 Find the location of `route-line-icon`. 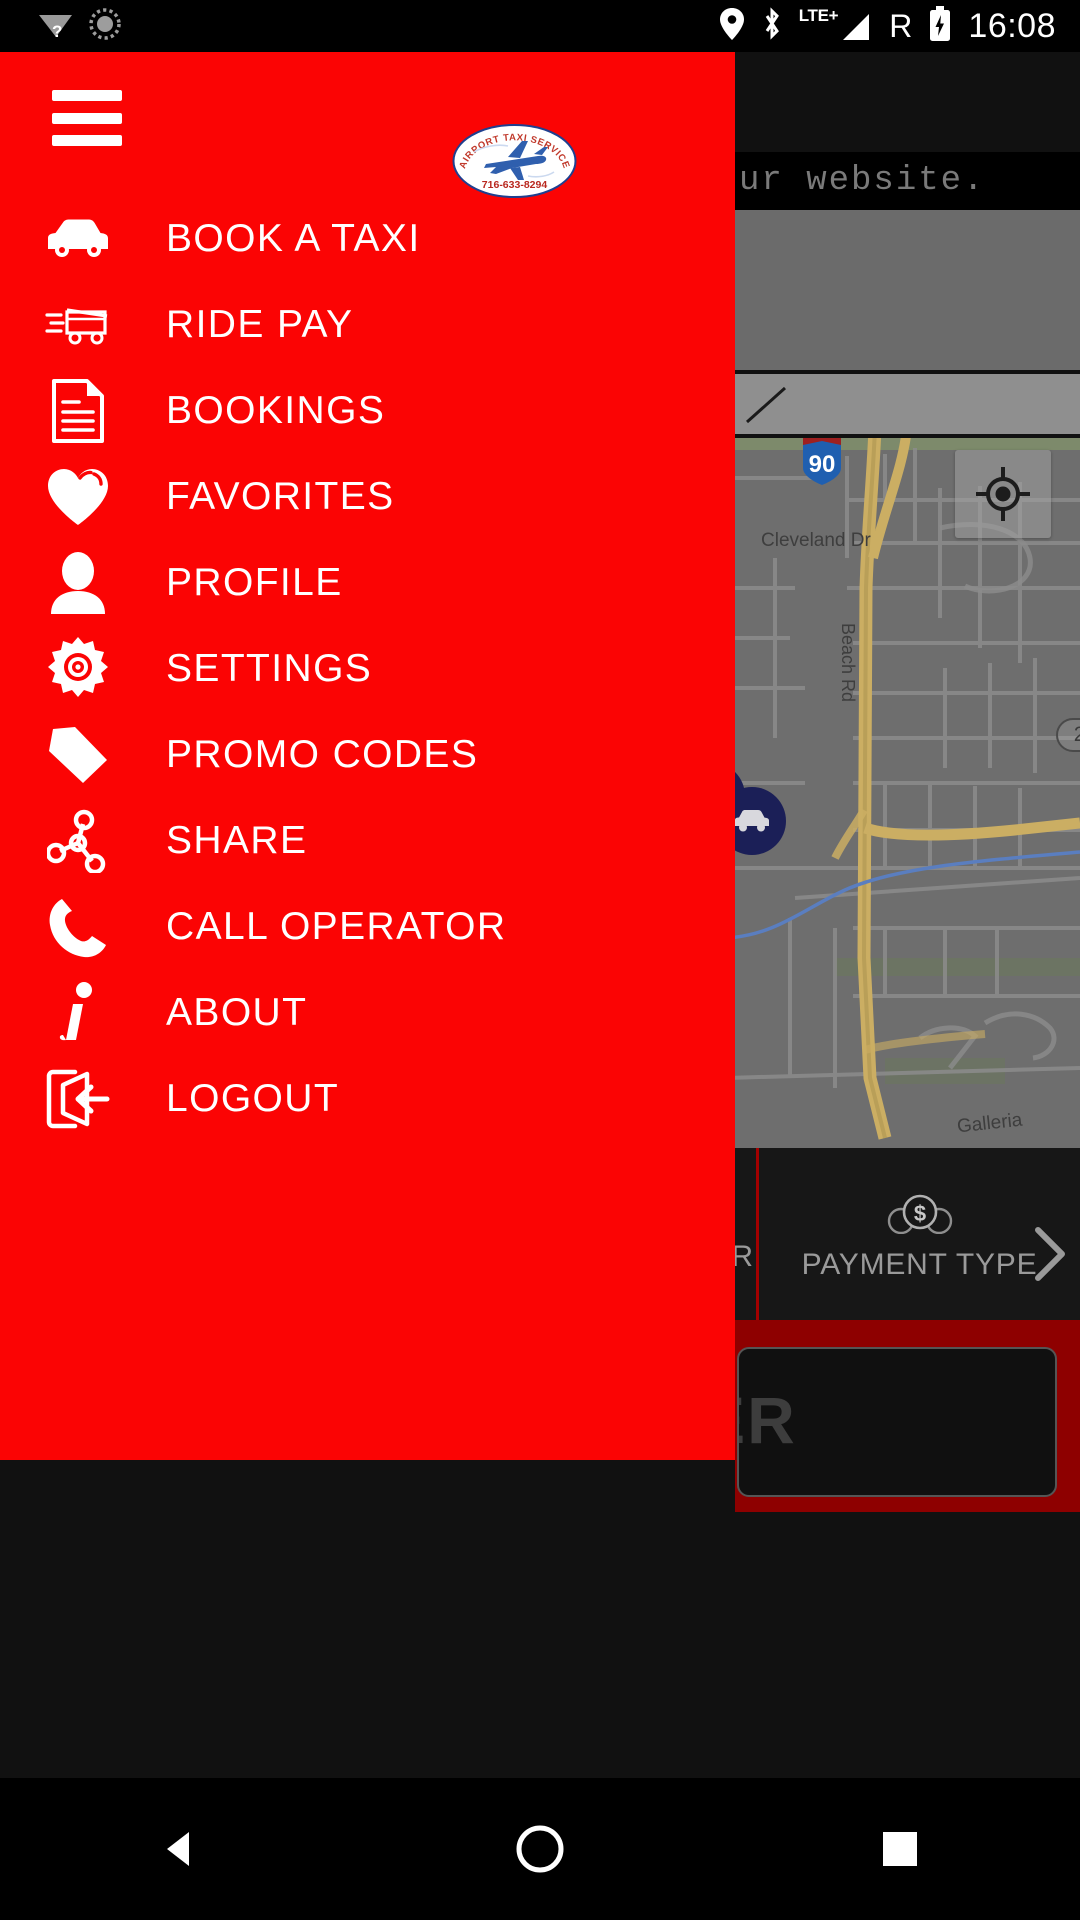

route-line-icon is located at coordinates (766, 405).